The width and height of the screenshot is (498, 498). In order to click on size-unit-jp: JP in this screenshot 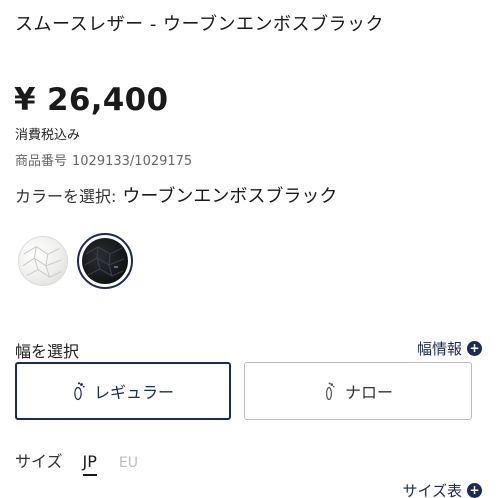, I will do `click(89, 464)`.